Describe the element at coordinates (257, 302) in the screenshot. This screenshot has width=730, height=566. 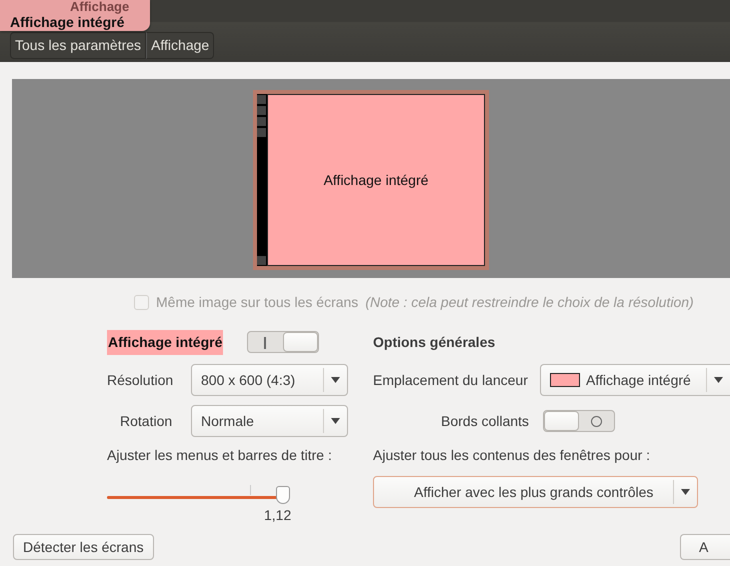
I see `checkbox-label: Même image sur tous les écrans` at that location.